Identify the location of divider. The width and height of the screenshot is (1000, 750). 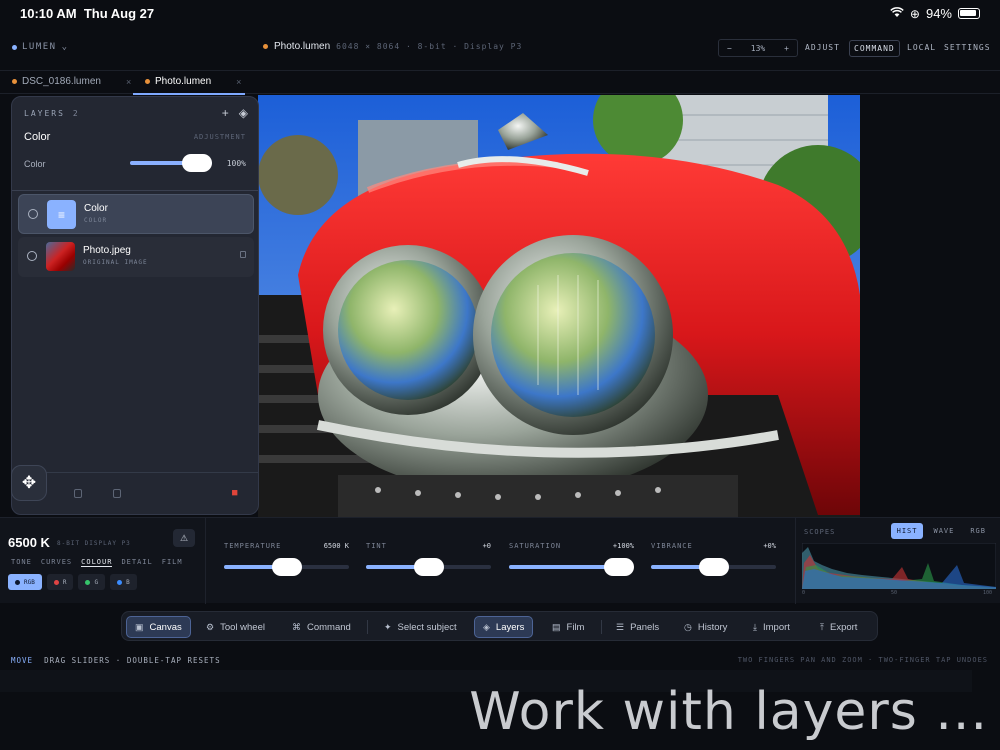
(205, 561).